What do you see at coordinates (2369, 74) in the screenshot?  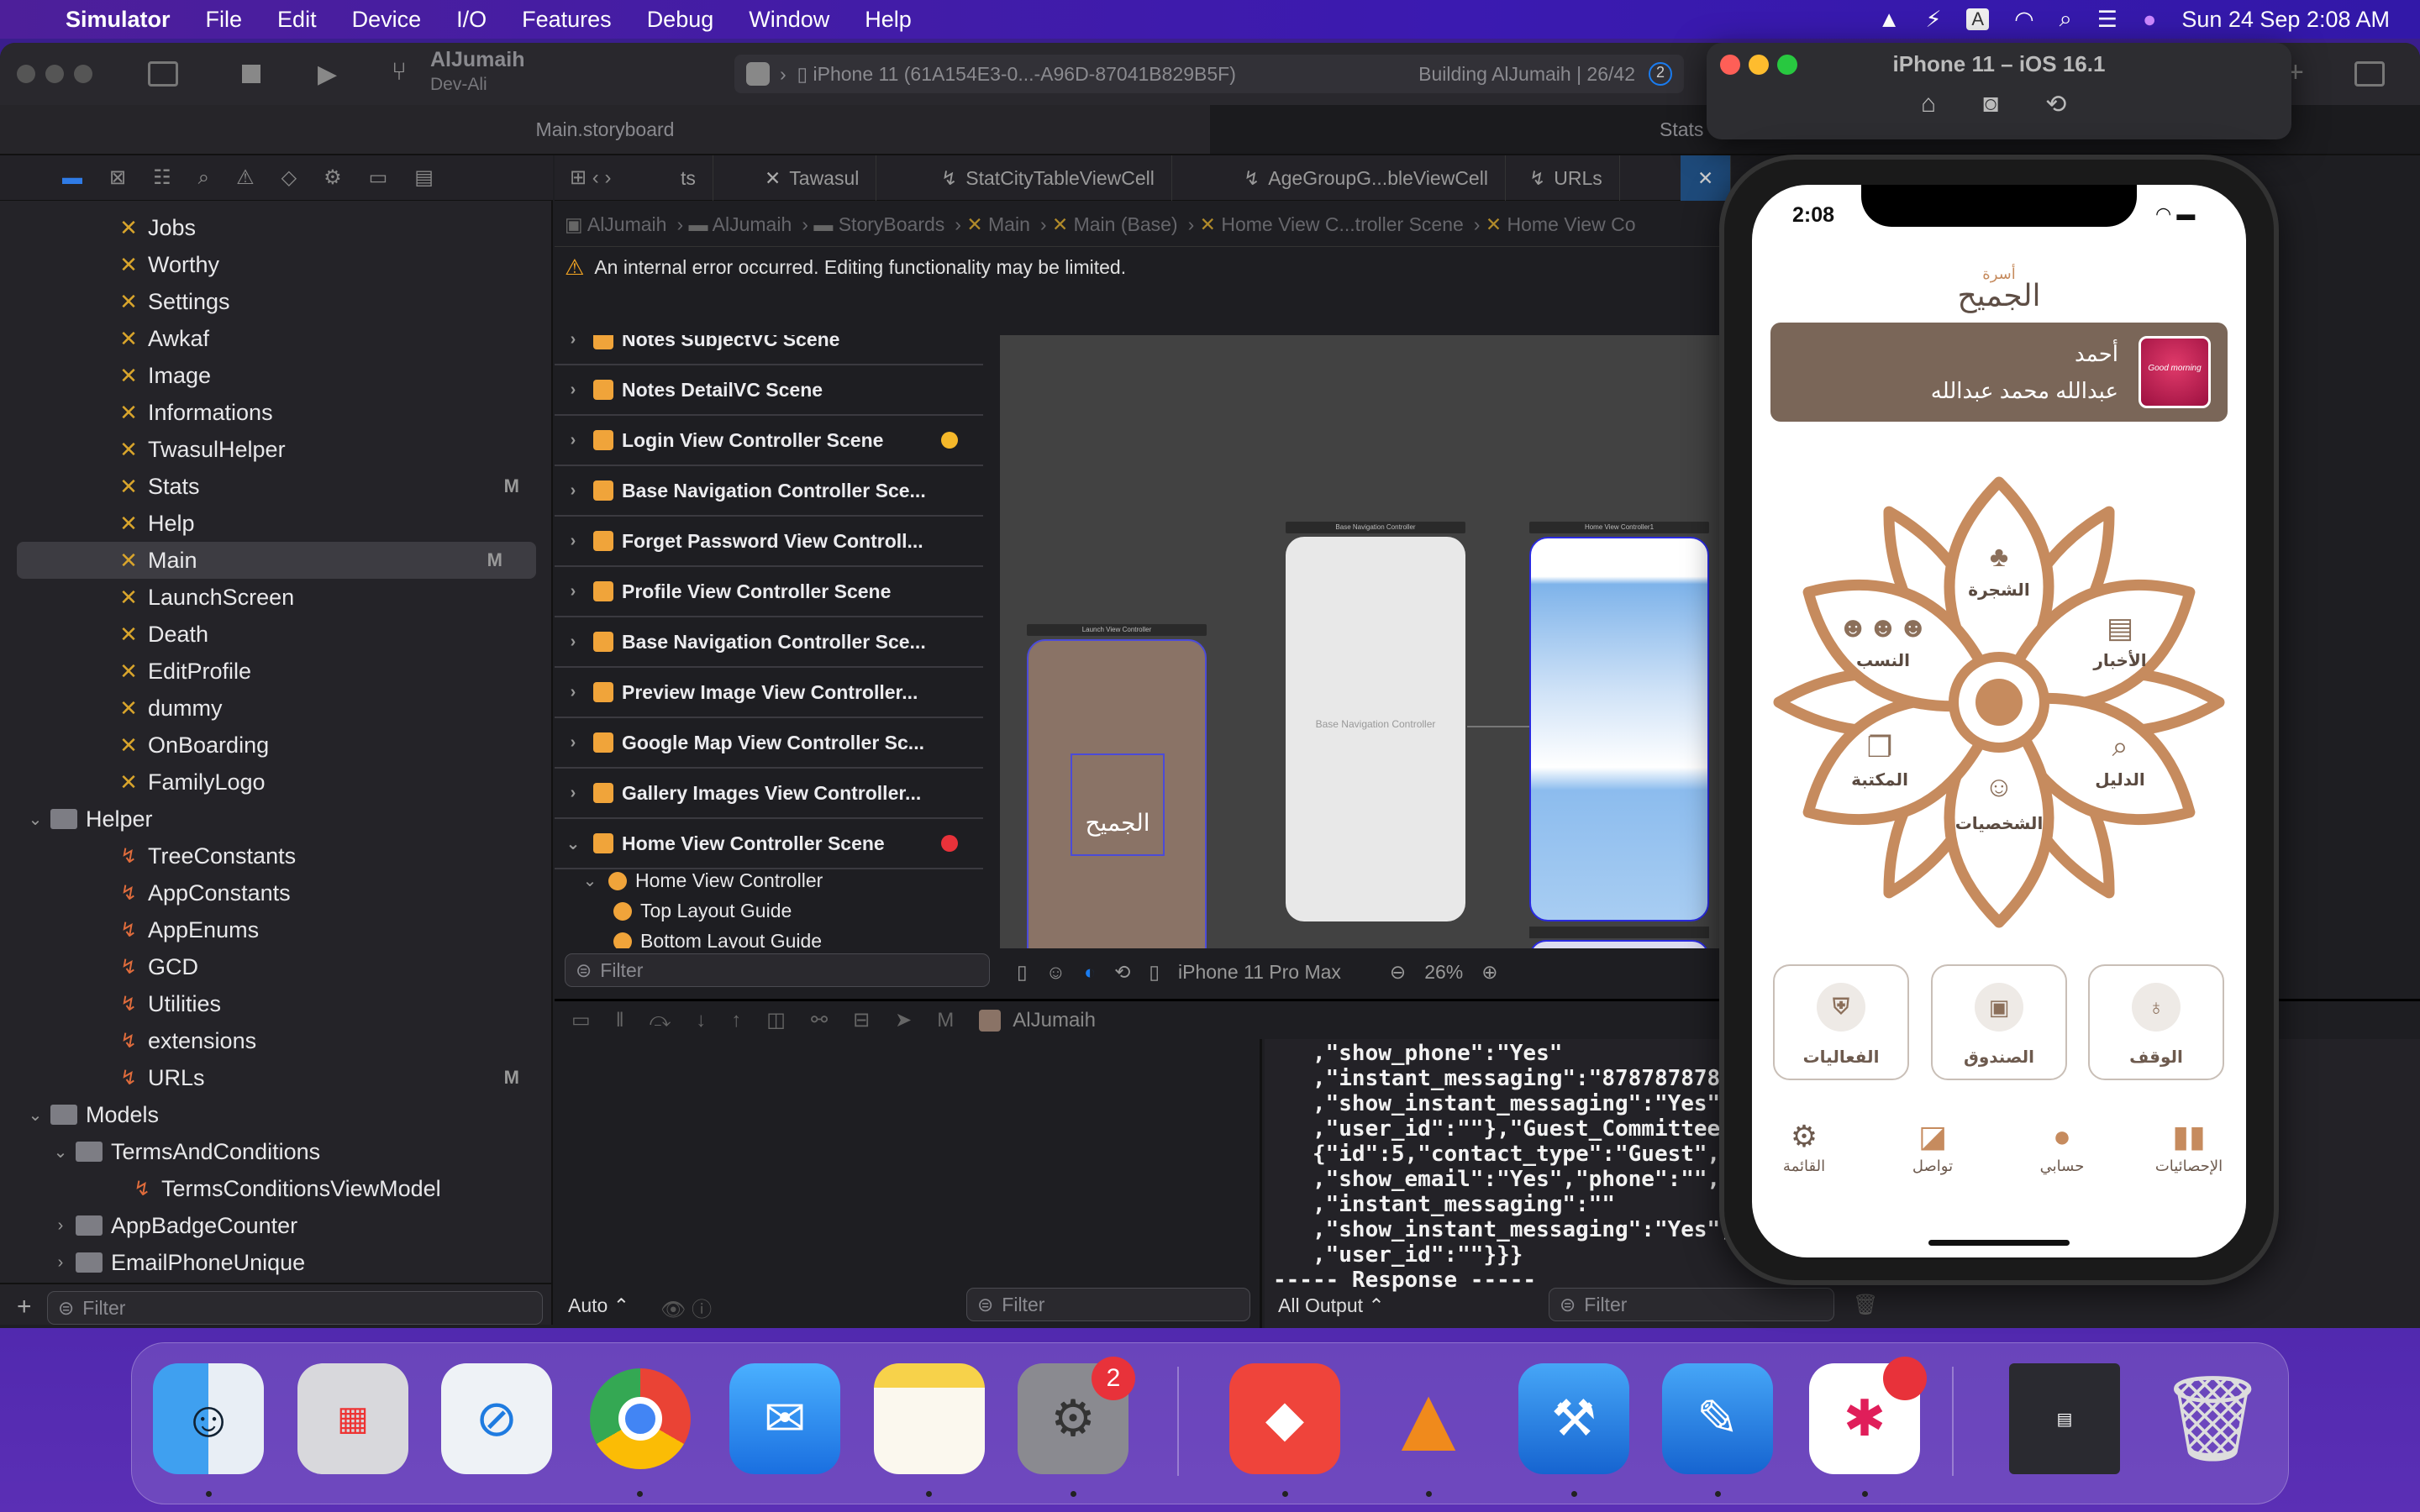 I see `inspector-toggle-icon` at bounding box center [2369, 74].